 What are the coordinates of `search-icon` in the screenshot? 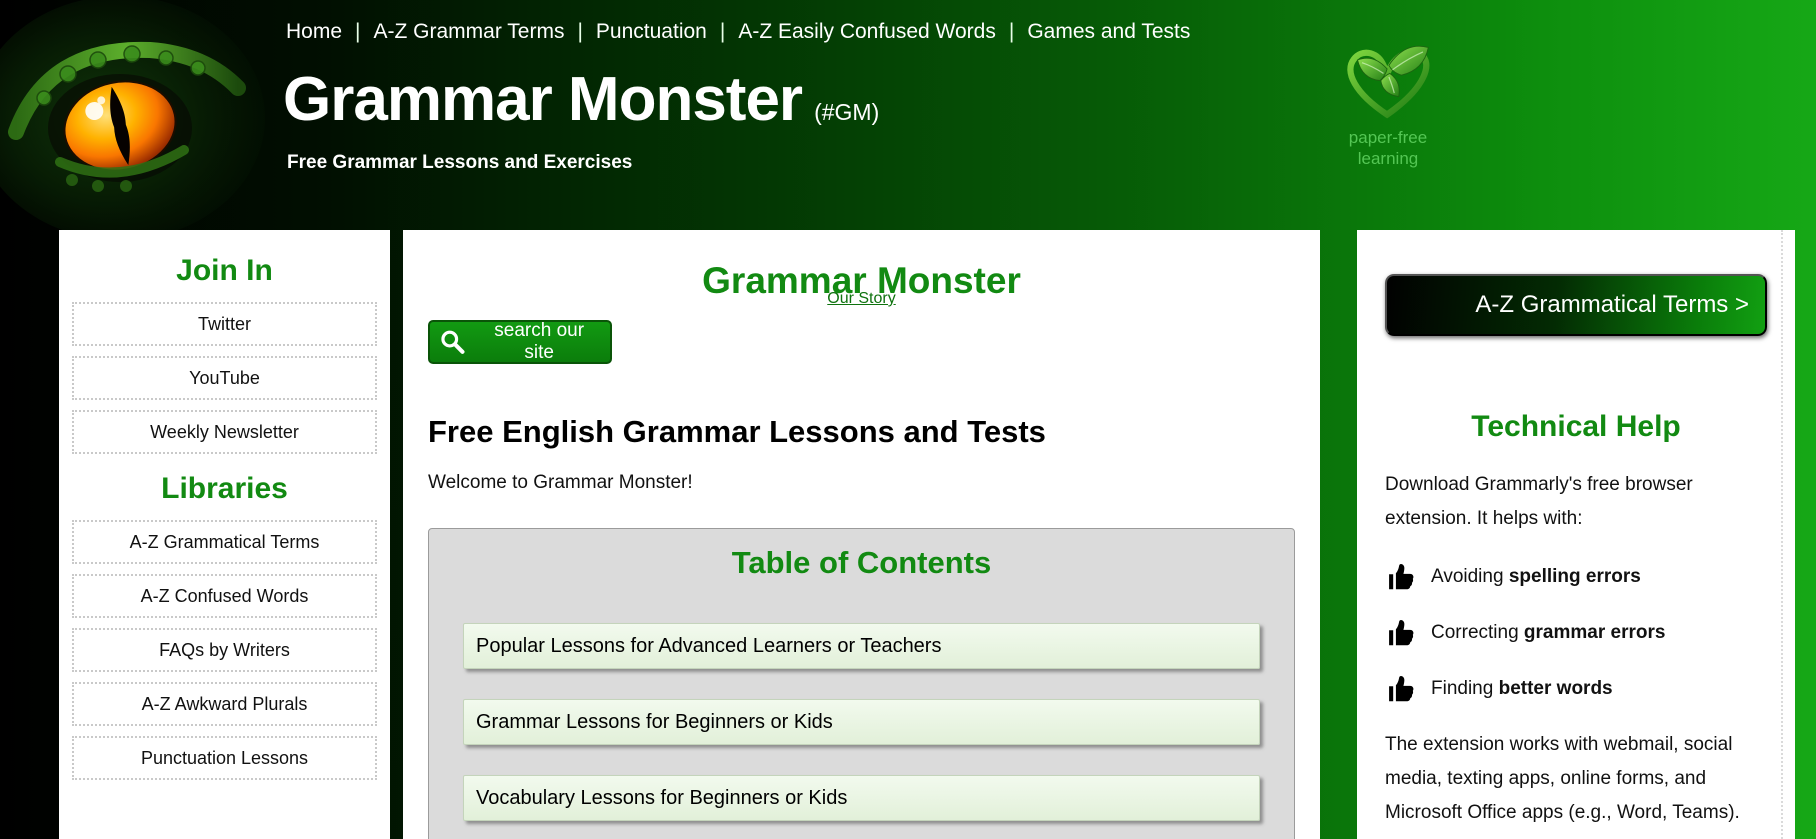 It's located at (453, 342).